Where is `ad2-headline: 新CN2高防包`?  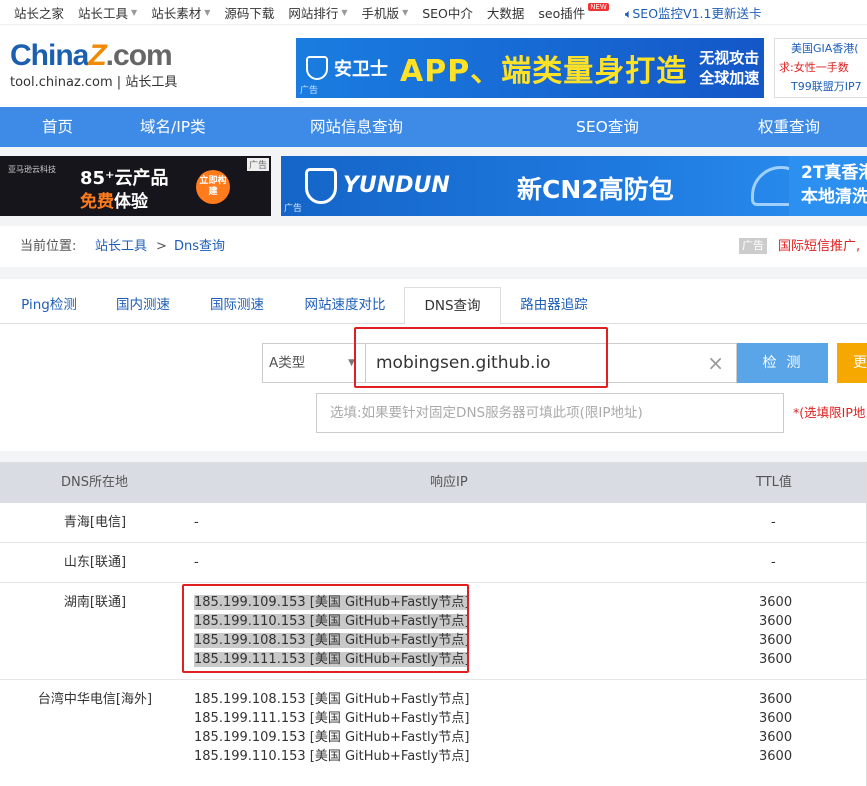 ad2-headline: 新CN2高防包 is located at coordinates (595, 189).